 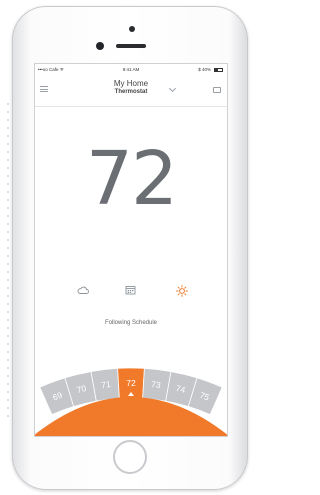 What do you see at coordinates (218, 70) in the screenshot?
I see `battery-icon` at bounding box center [218, 70].